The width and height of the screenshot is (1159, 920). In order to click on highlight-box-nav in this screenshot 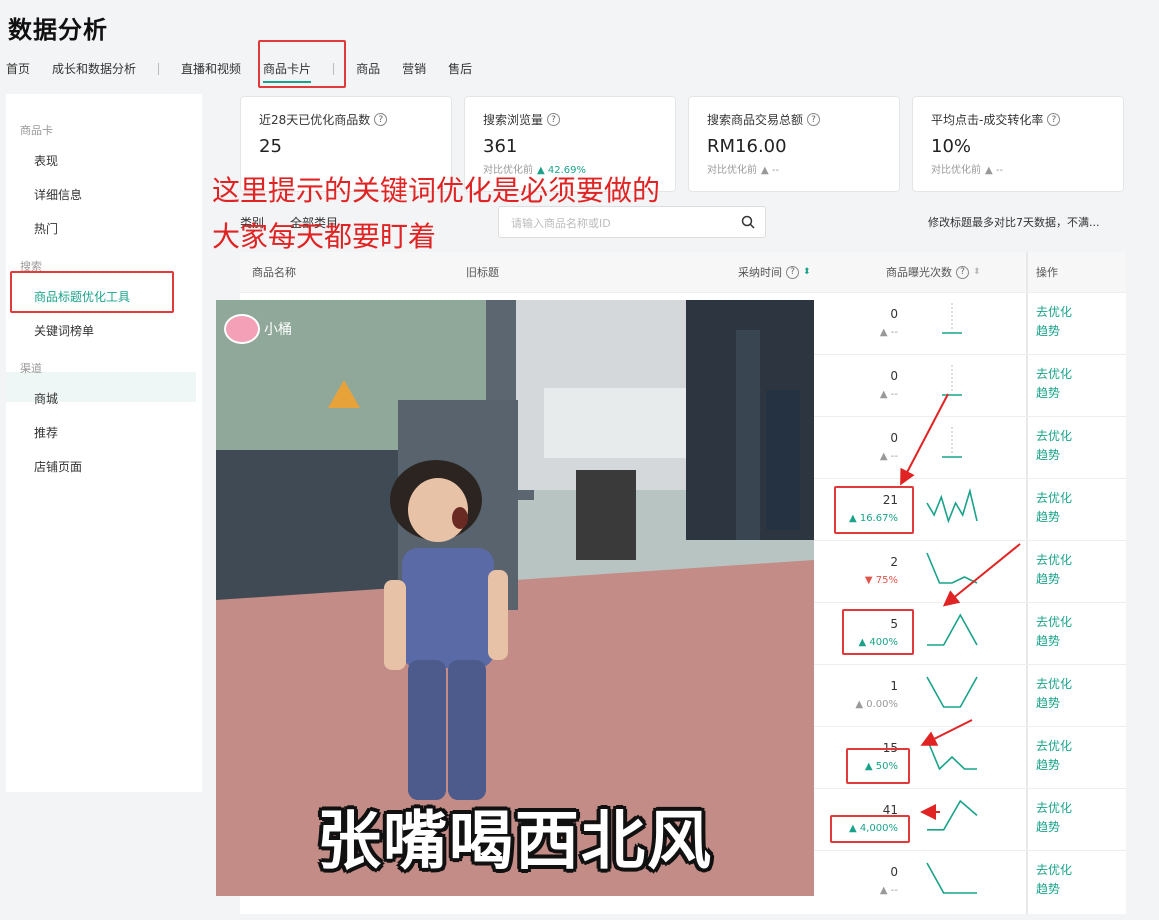, I will do `click(302, 64)`.